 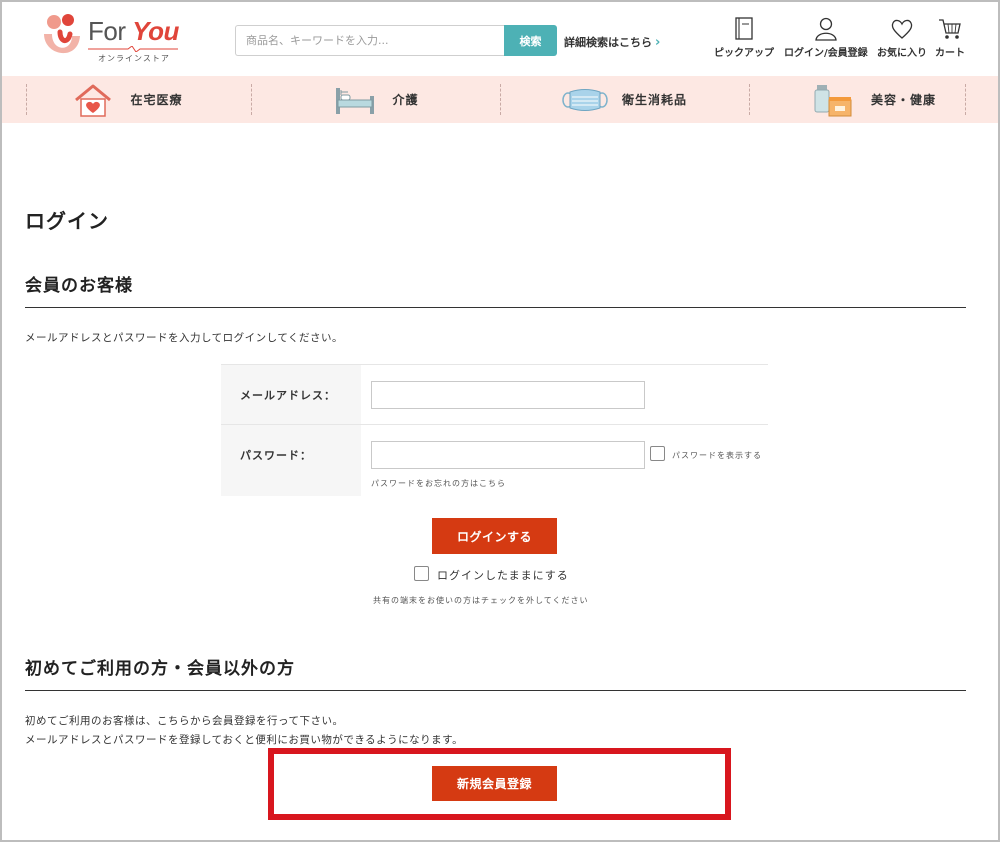 What do you see at coordinates (291, 460) in the screenshot?
I see `password-label: パスワード：` at bounding box center [291, 460].